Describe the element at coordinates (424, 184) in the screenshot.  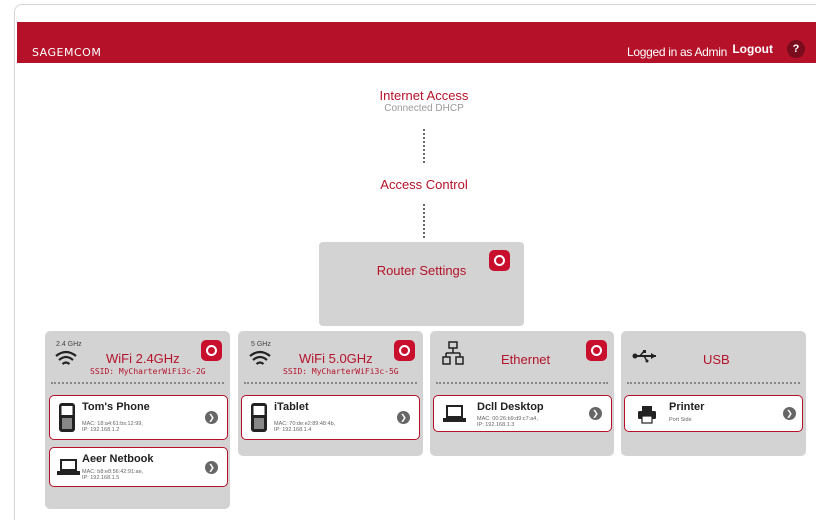
I see `access-control-link: Access Control` at that location.